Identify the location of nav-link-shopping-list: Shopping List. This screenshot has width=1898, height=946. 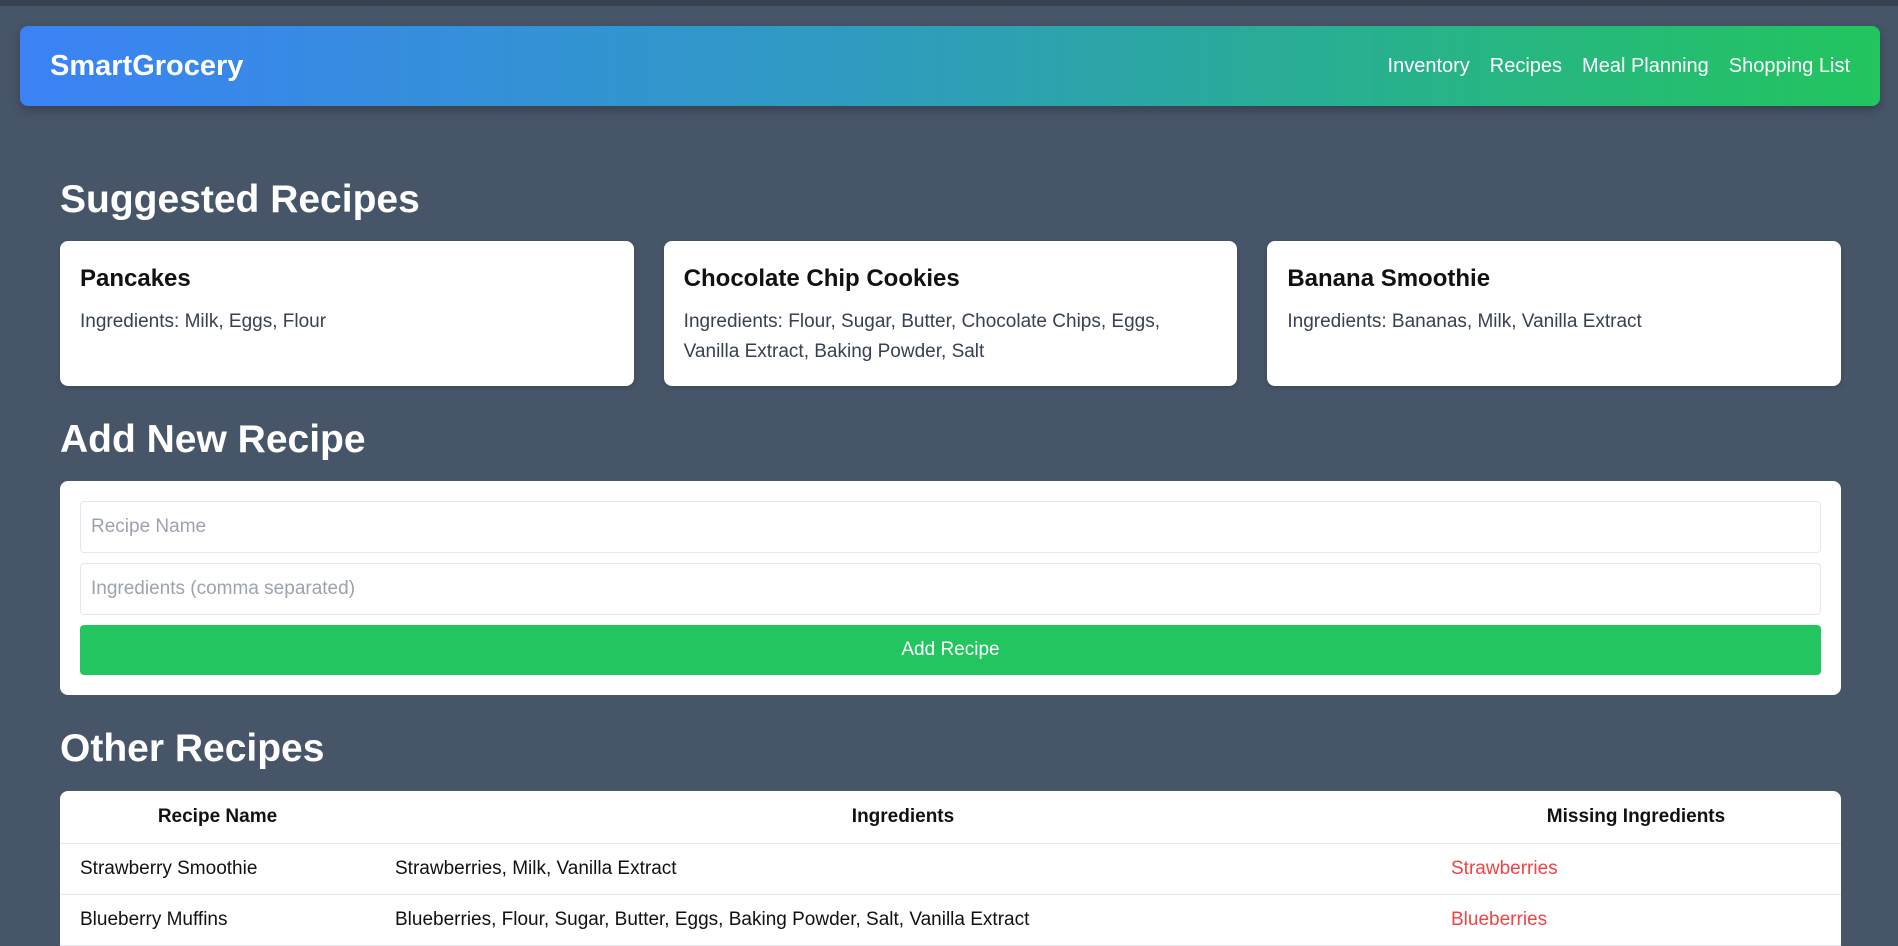
(1789, 66).